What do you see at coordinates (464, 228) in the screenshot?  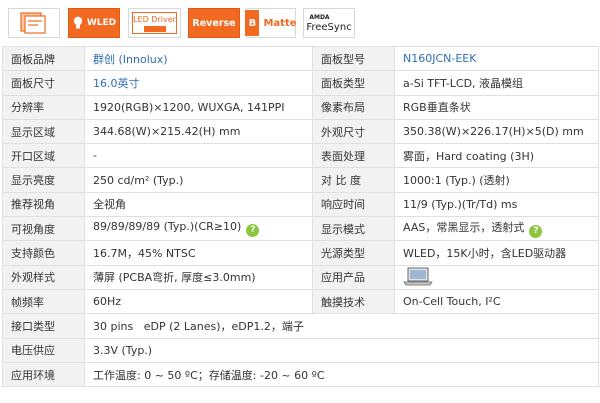 I see `spec-value: AAS，常黑显示，透射式` at bounding box center [464, 228].